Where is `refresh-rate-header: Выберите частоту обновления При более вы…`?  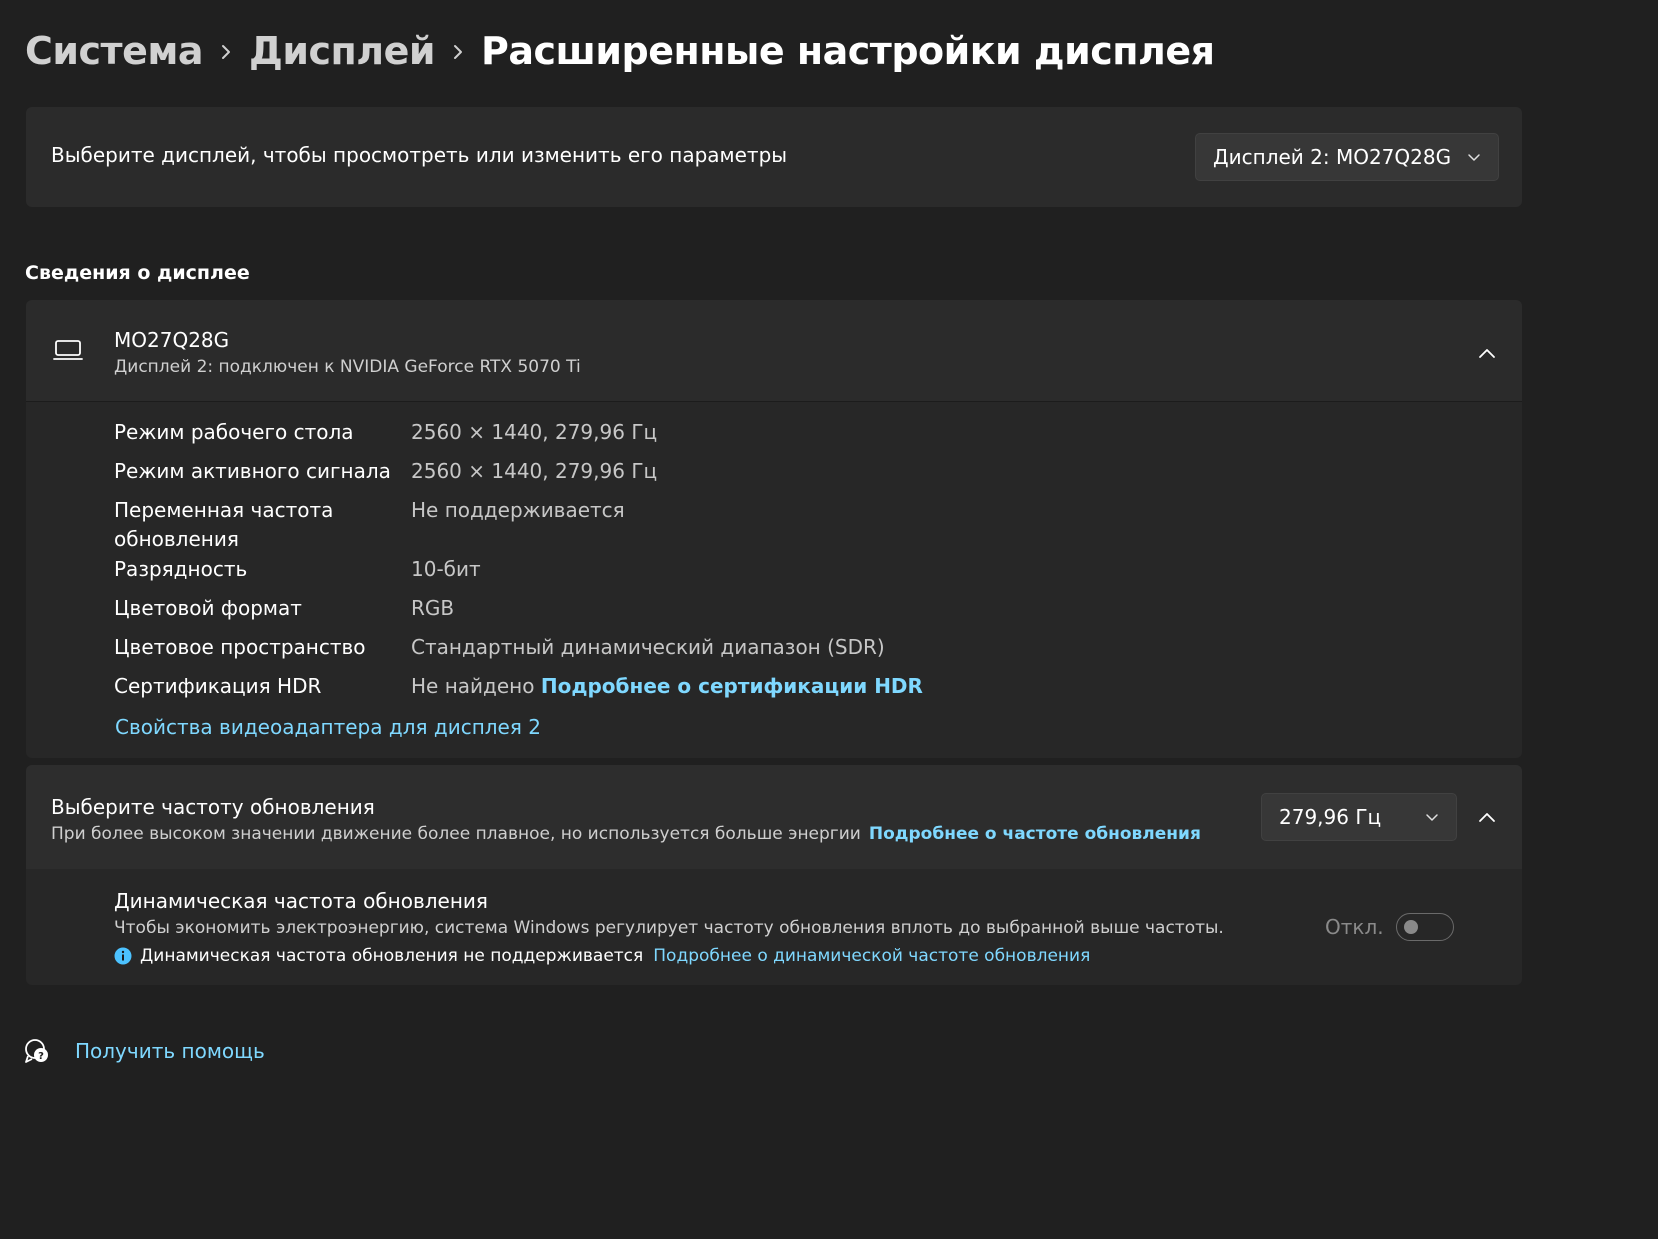 refresh-rate-header: Выберите частоту обновления При более вы… is located at coordinates (774, 817).